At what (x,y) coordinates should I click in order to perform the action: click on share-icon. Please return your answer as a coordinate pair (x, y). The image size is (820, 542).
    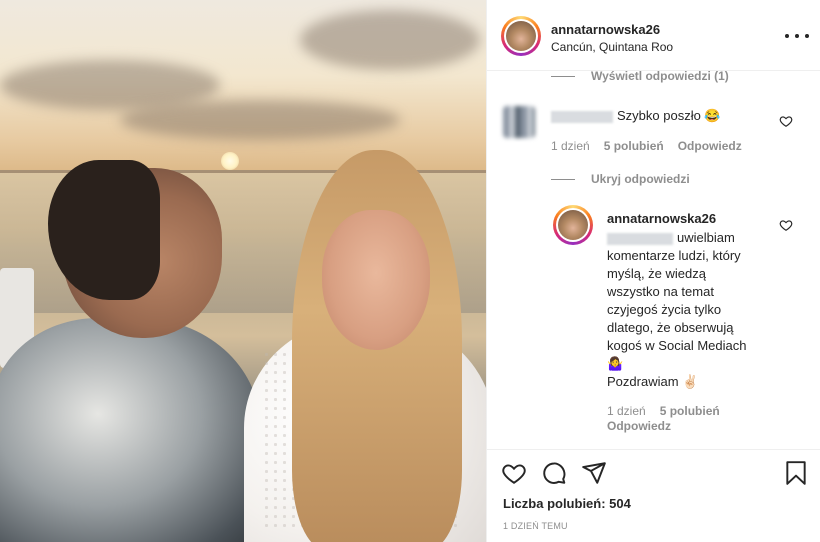
    Looking at the image, I should click on (594, 473).